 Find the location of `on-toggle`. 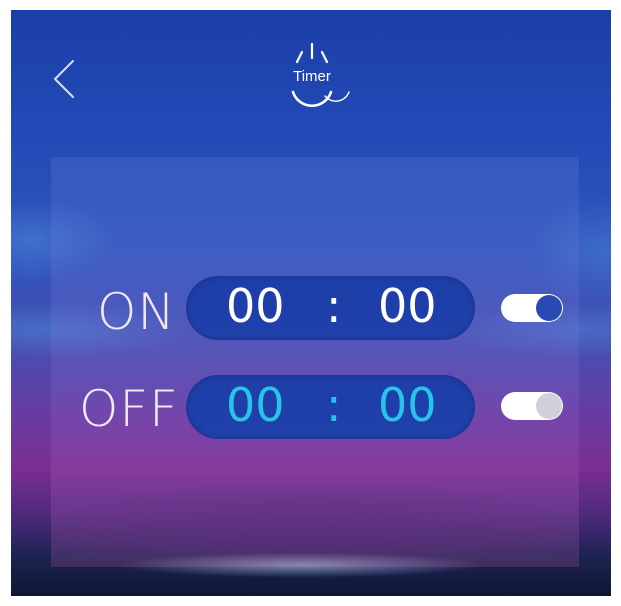

on-toggle is located at coordinates (532, 308).